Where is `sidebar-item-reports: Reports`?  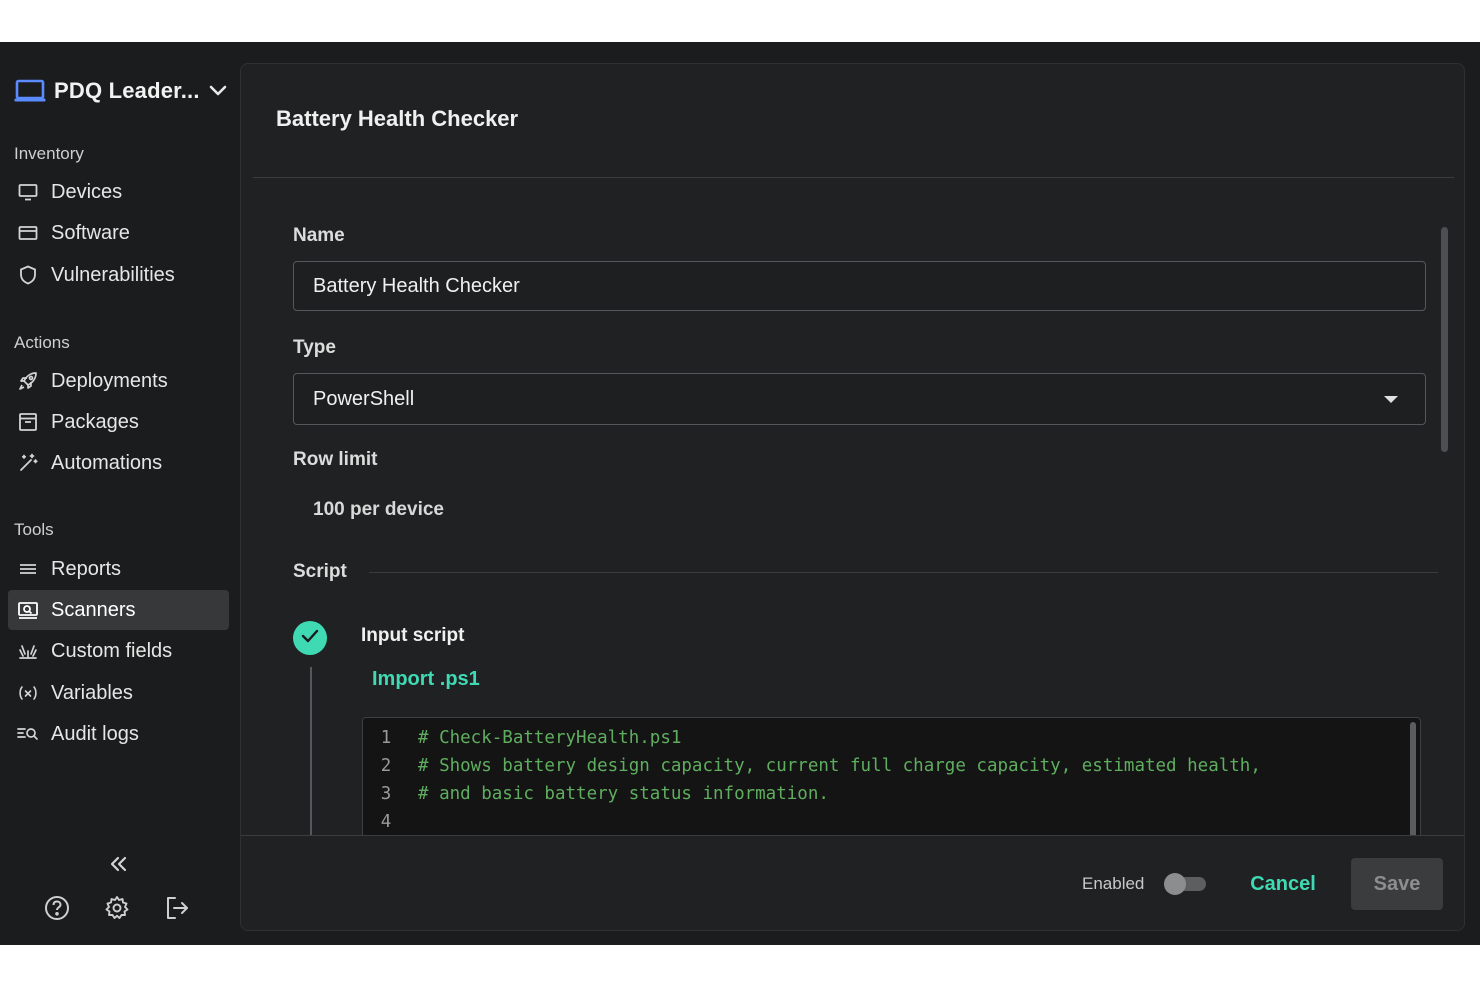 sidebar-item-reports: Reports is located at coordinates (118, 569).